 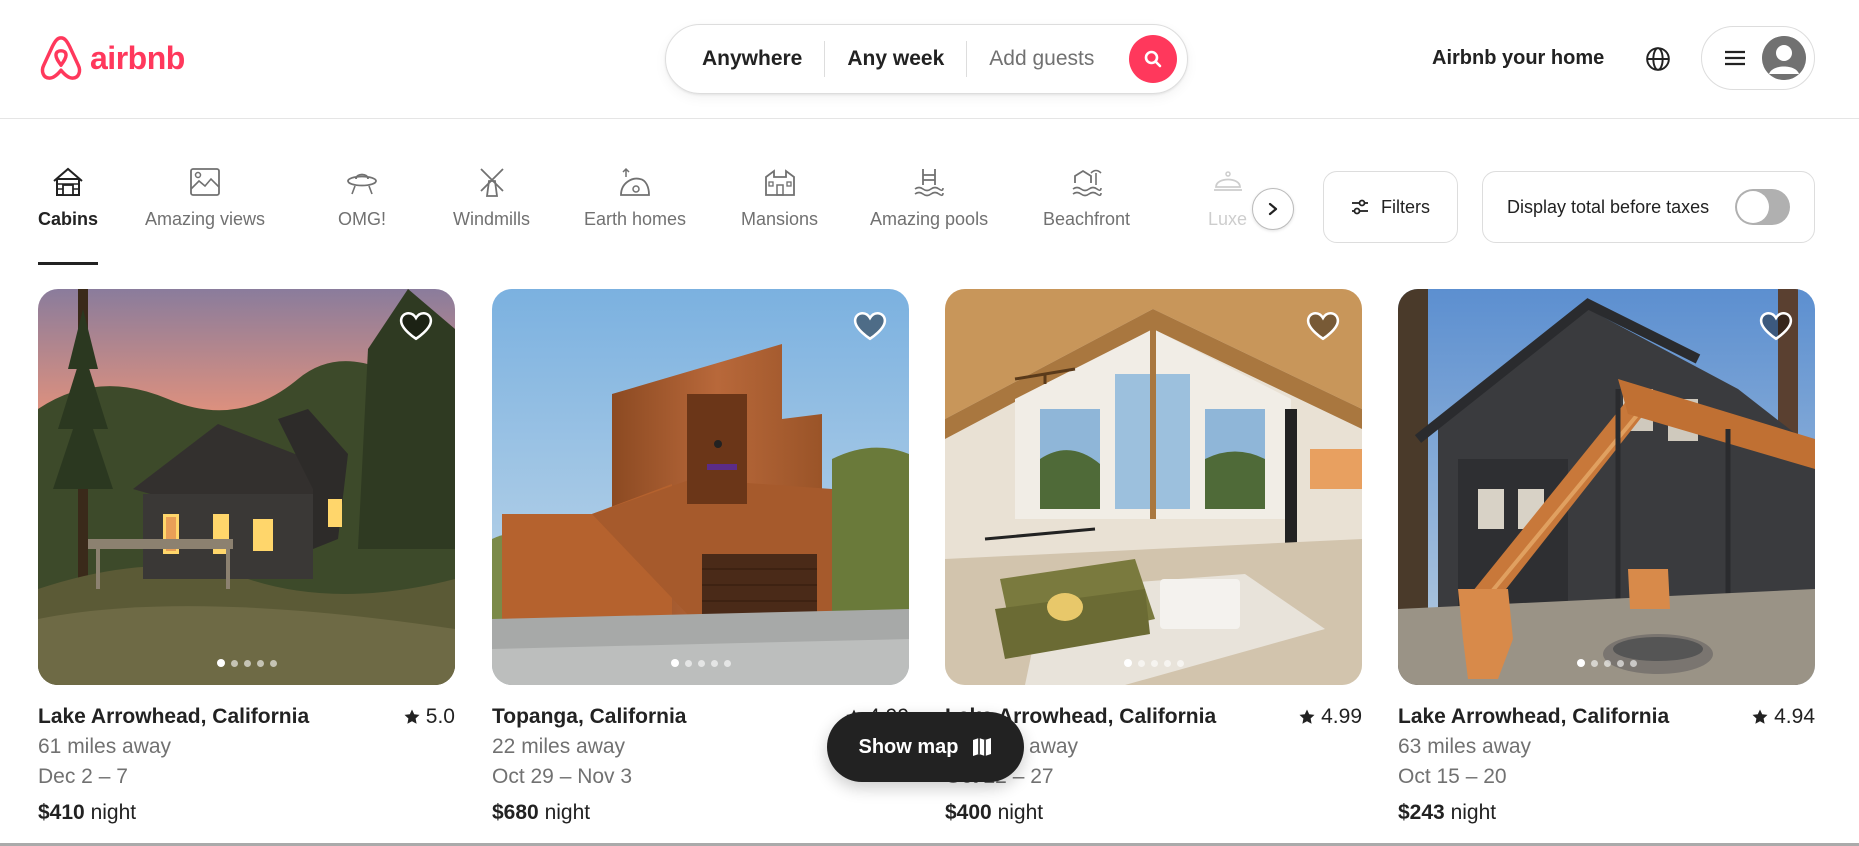 What do you see at coordinates (929, 219) in the screenshot?
I see `category-label: Amazing pools` at bounding box center [929, 219].